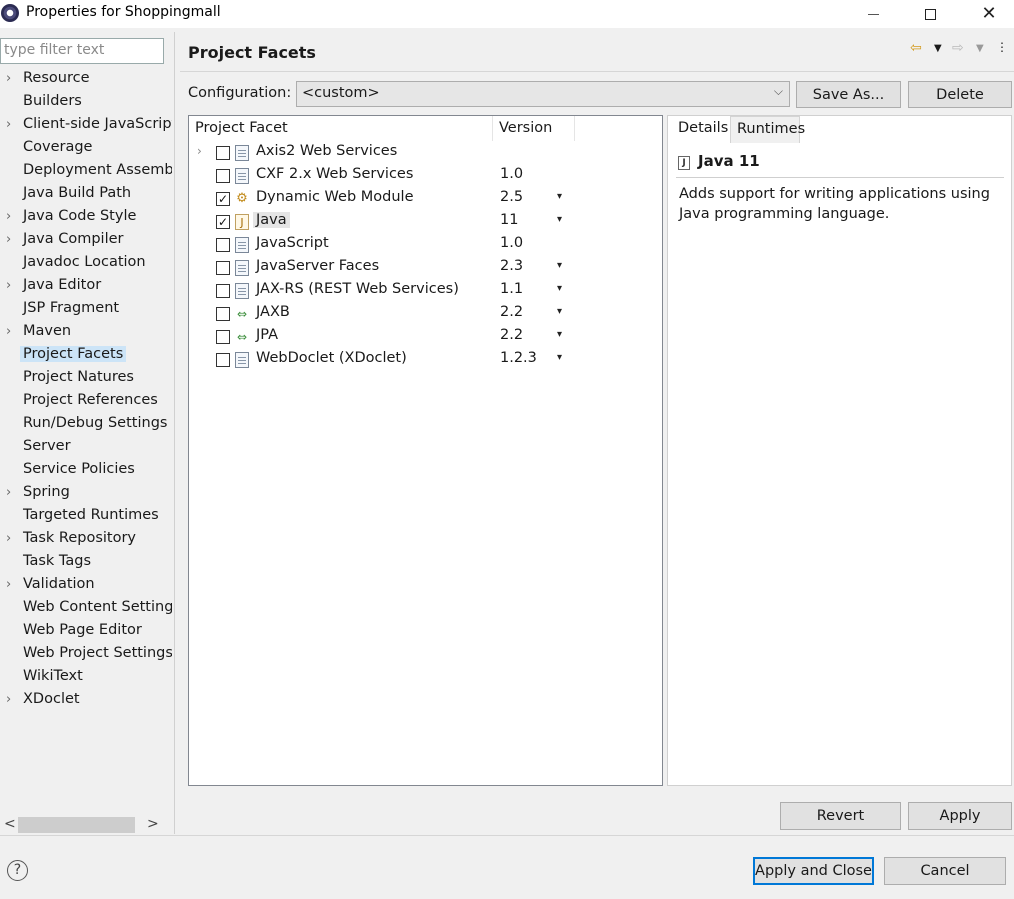 This screenshot has height=899, width=1014. What do you see at coordinates (767, 129) in the screenshot?
I see `tab-runtimes: Runtimes` at bounding box center [767, 129].